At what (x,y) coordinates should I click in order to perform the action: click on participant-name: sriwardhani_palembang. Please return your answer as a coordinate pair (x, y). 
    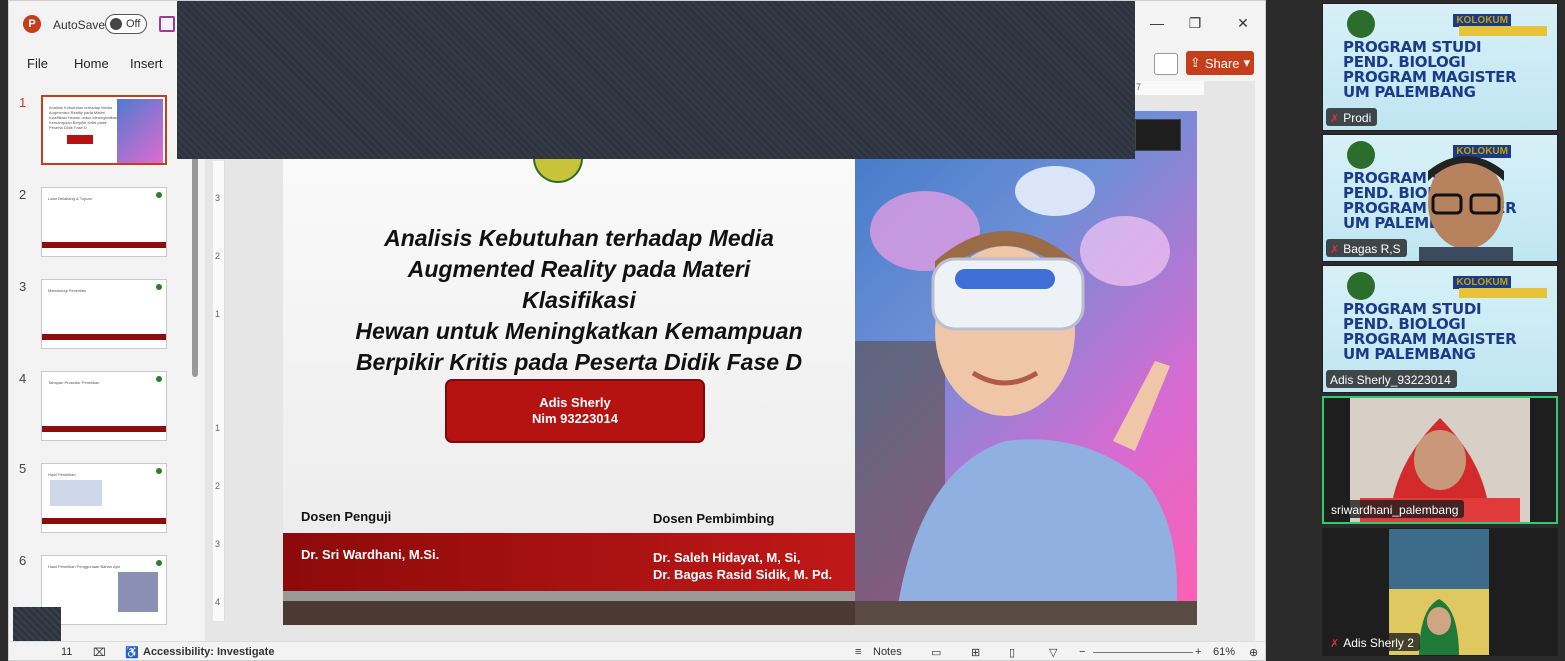
    Looking at the image, I should click on (1395, 510).